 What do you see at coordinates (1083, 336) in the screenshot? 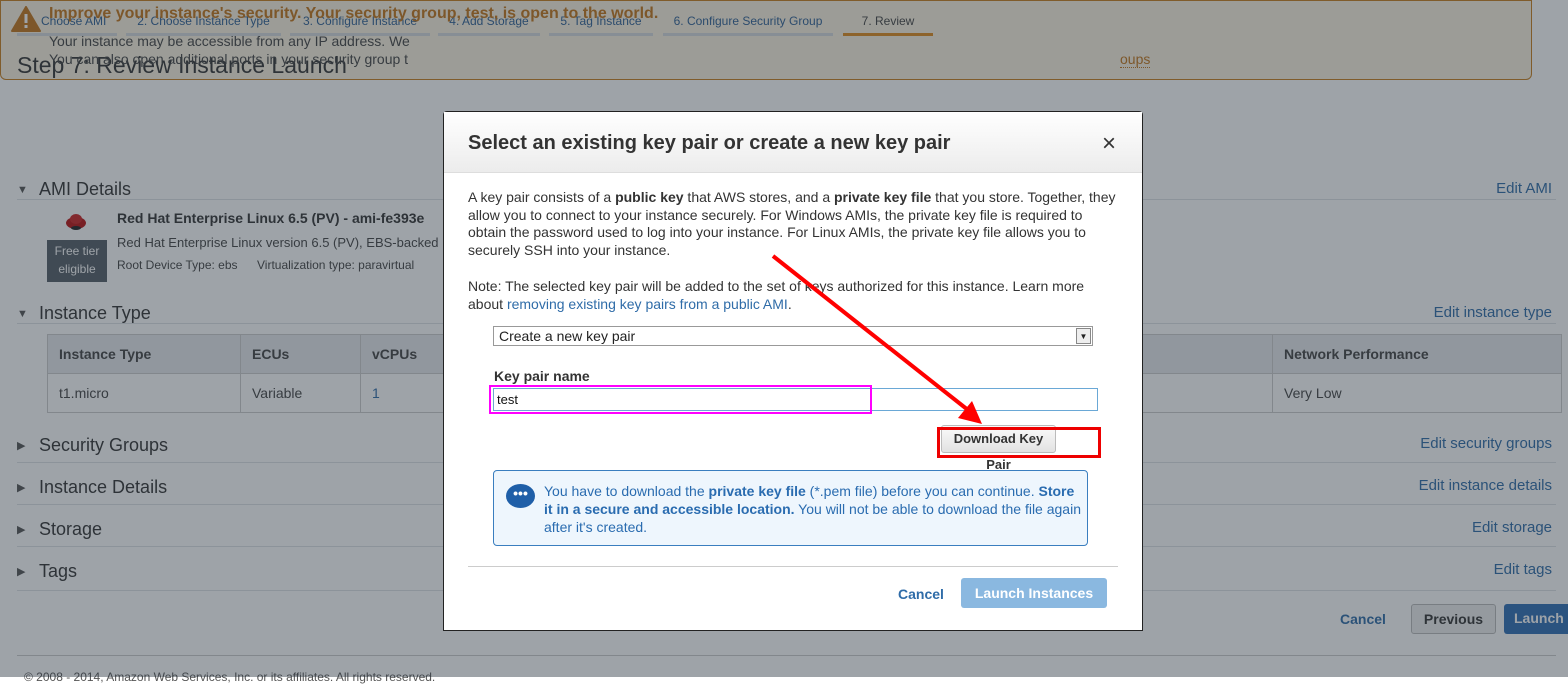
I see `dropdown-arrow-icon: ▼` at bounding box center [1083, 336].